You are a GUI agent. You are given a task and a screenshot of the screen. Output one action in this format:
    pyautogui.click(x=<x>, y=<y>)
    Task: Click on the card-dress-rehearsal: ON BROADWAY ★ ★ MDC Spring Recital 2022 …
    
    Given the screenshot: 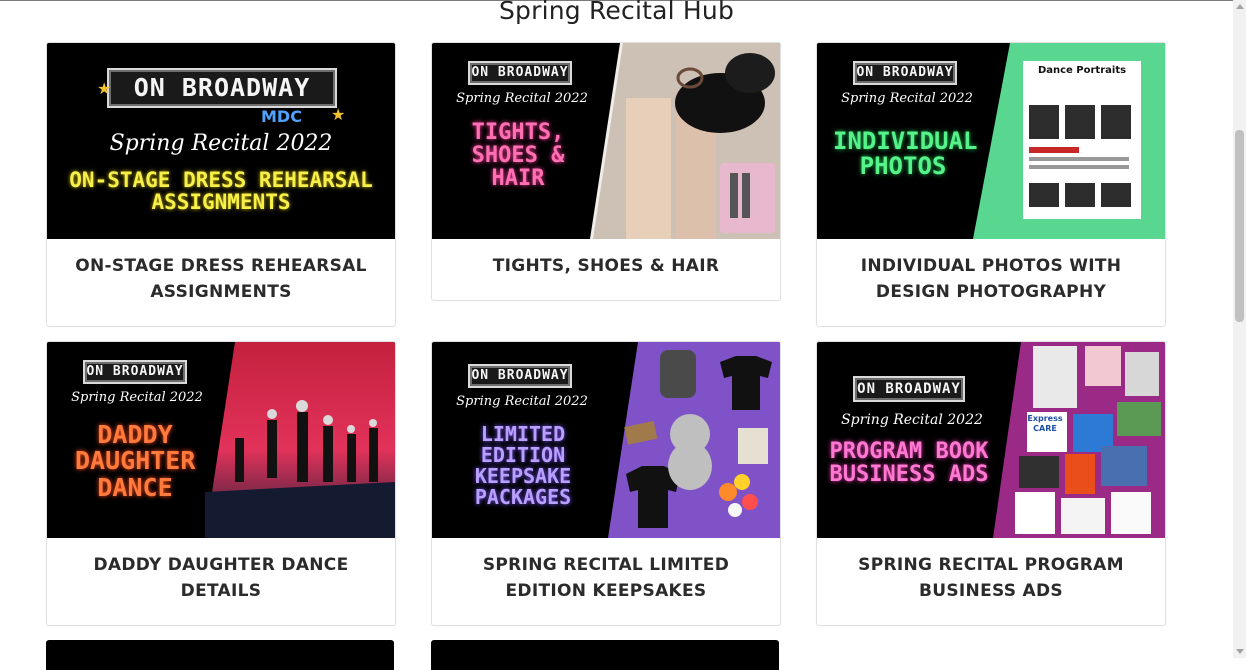 What is the action you would take?
    pyautogui.click(x=221, y=184)
    